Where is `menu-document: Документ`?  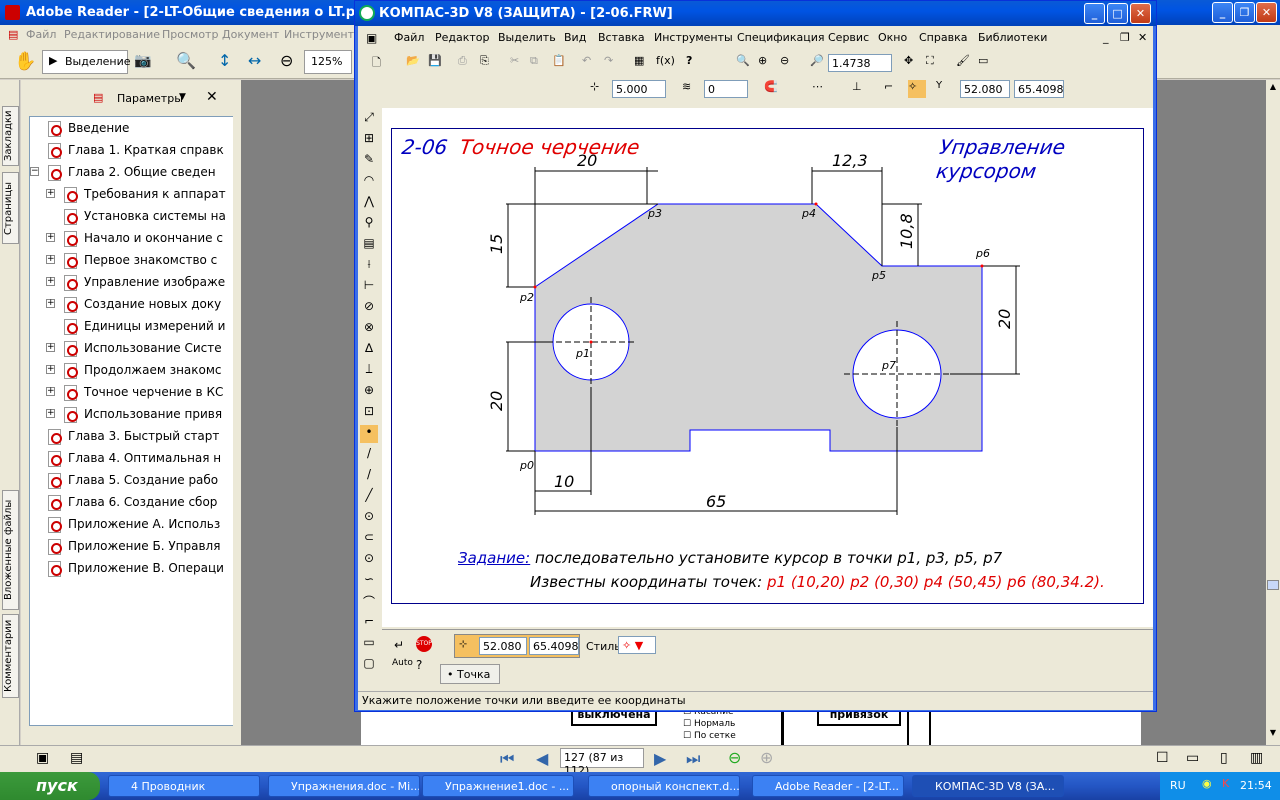 menu-document: Документ is located at coordinates (250, 34).